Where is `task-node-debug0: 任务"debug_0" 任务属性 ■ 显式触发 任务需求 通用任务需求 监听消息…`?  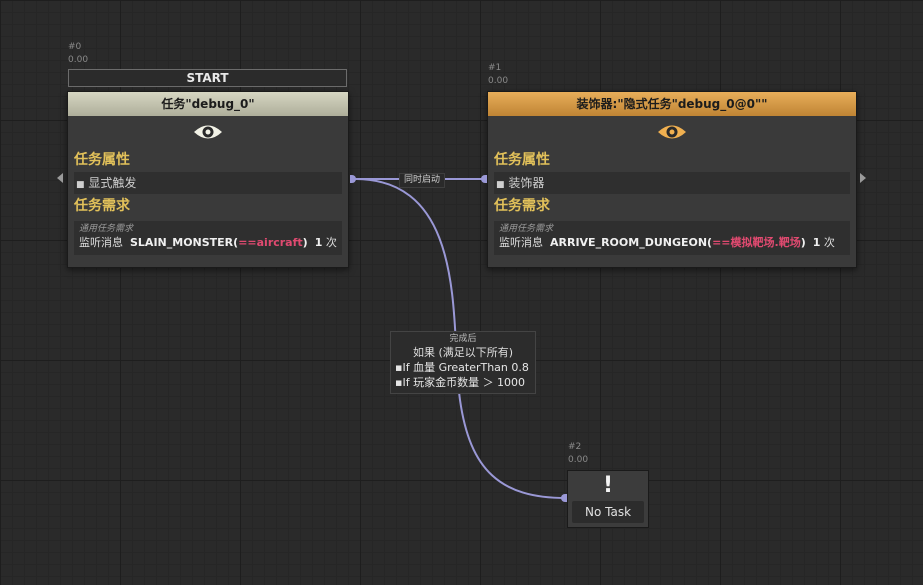 task-node-debug0: 任务"debug_0" 任务属性 ■ 显式触发 任务需求 通用任务需求 监听消息… is located at coordinates (208, 179).